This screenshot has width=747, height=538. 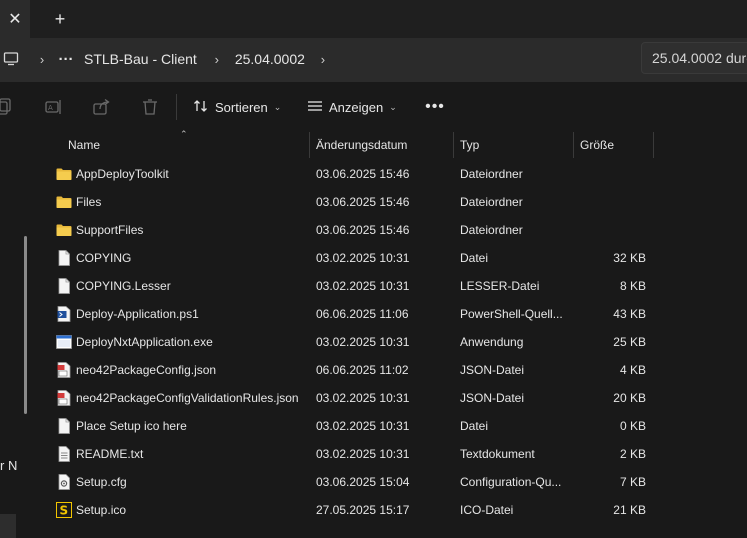 I want to click on delete-icon, so click(x=150, y=107).